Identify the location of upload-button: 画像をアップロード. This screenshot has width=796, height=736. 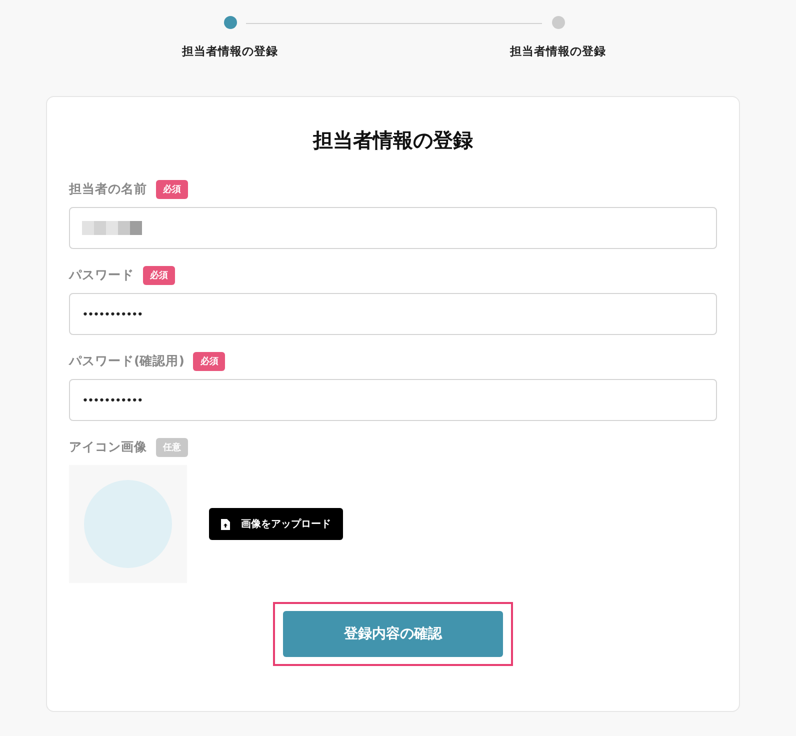
(276, 524).